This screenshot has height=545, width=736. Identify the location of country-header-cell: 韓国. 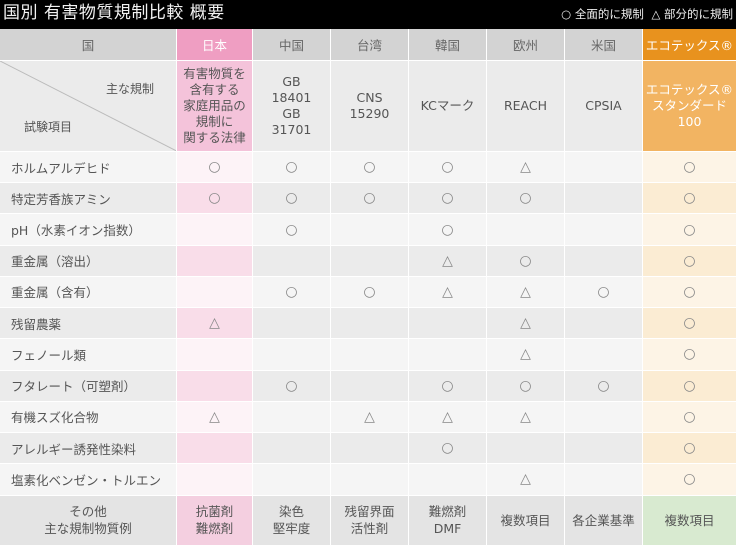
(447, 45).